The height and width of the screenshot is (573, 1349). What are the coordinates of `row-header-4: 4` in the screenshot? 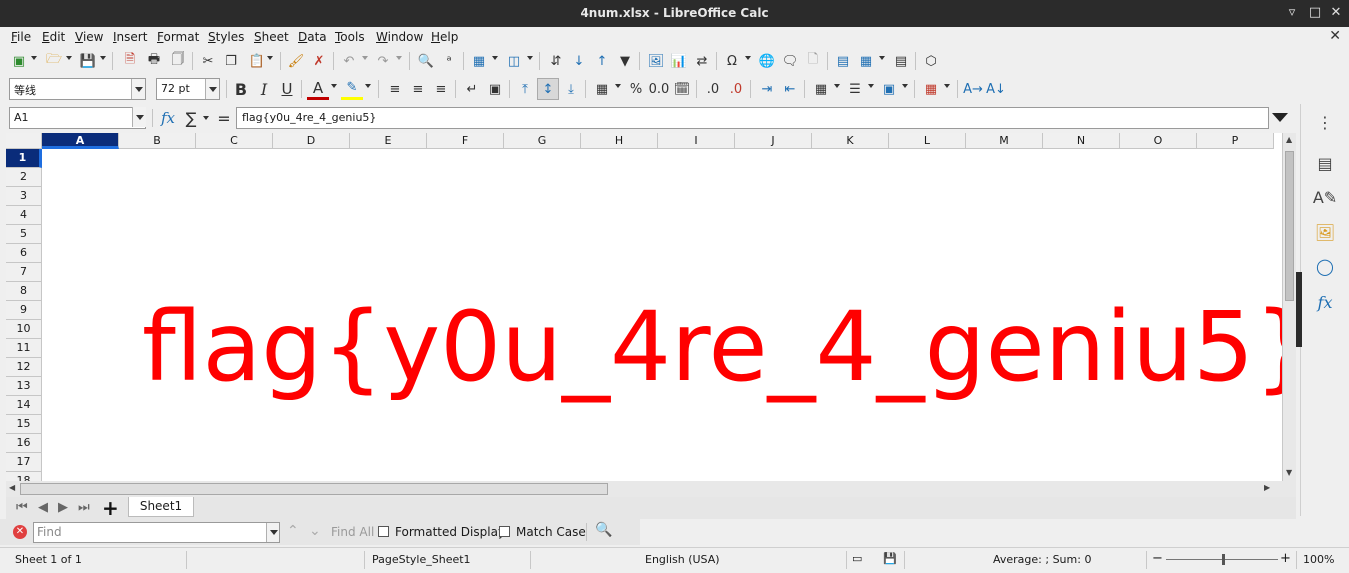 It's located at (24, 215).